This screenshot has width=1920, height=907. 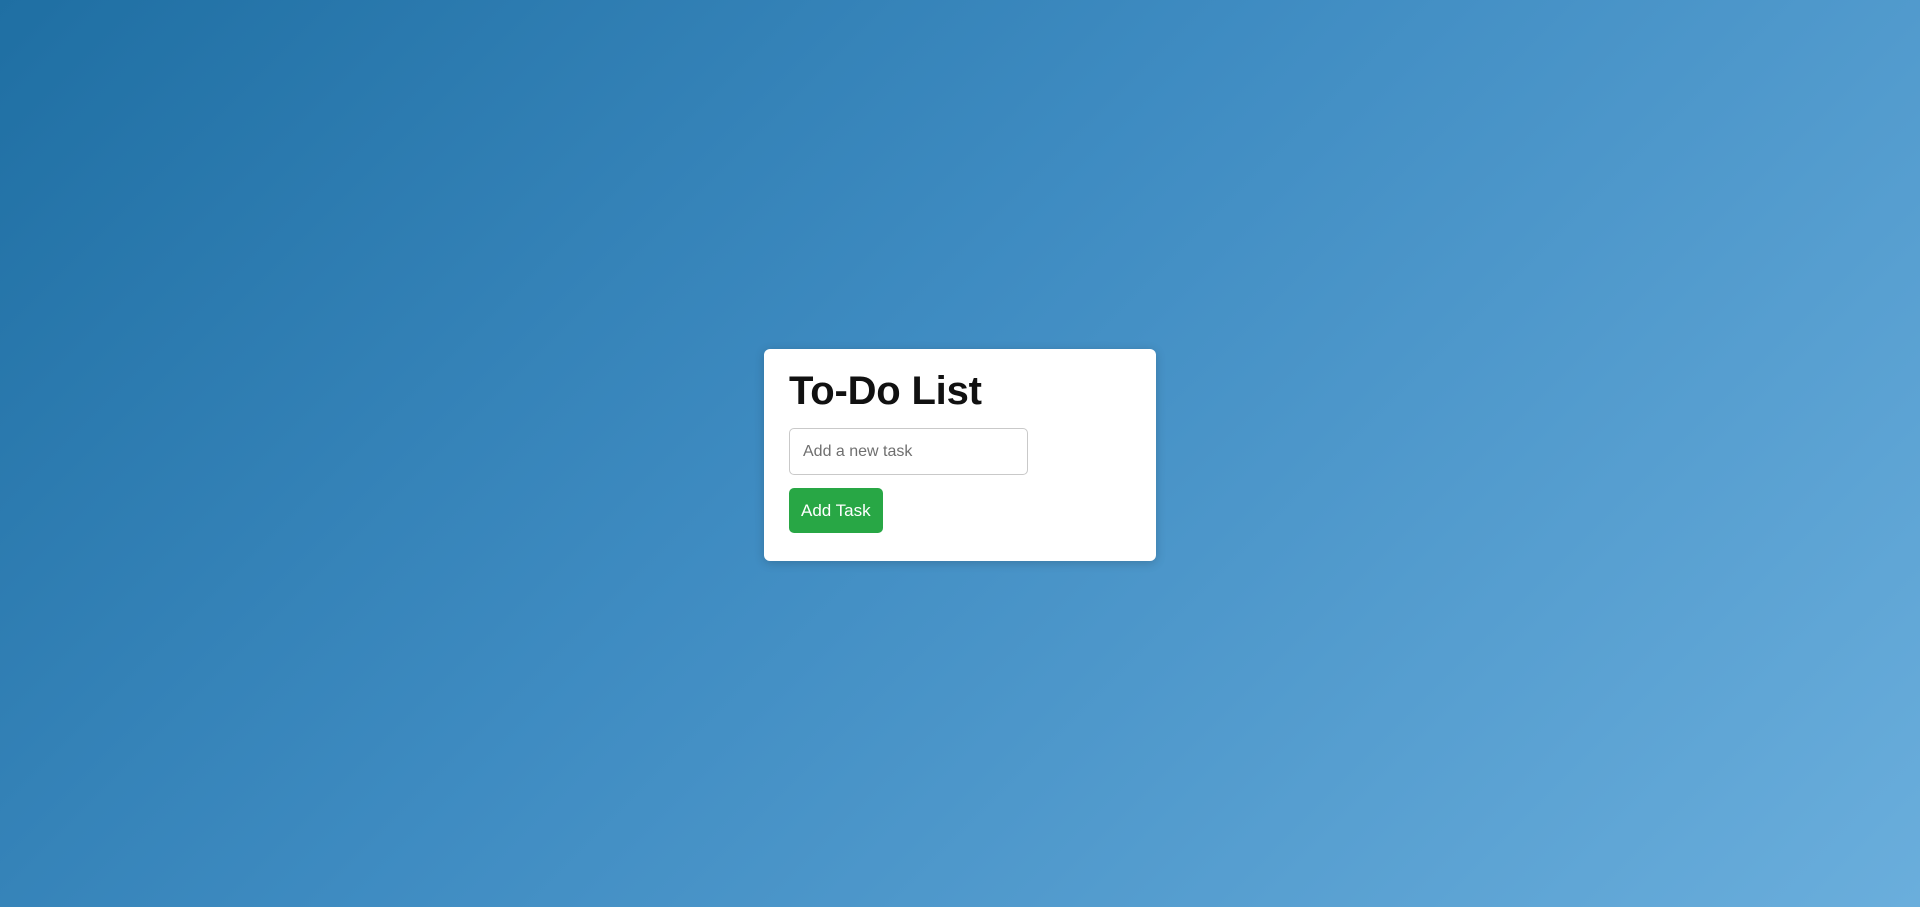 I want to click on page-title: To-Do List, so click(x=885, y=391).